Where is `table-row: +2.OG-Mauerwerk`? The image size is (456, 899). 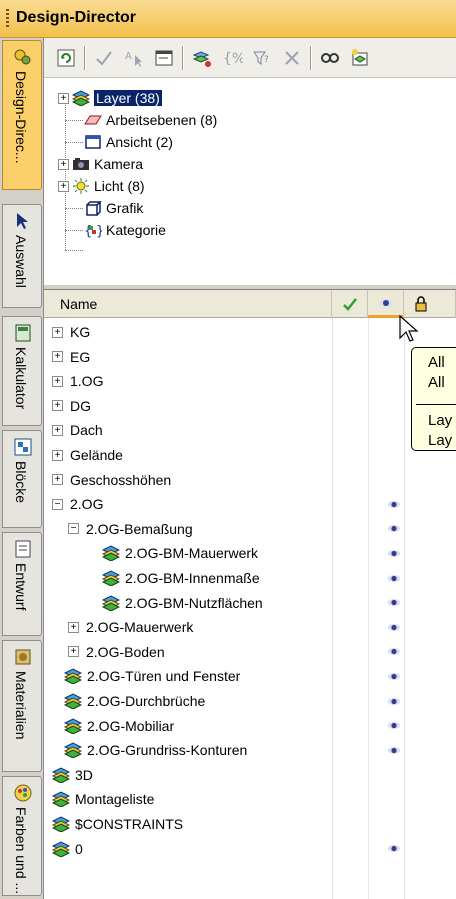 table-row: +2.OG-Mauerwerk is located at coordinates (250, 627).